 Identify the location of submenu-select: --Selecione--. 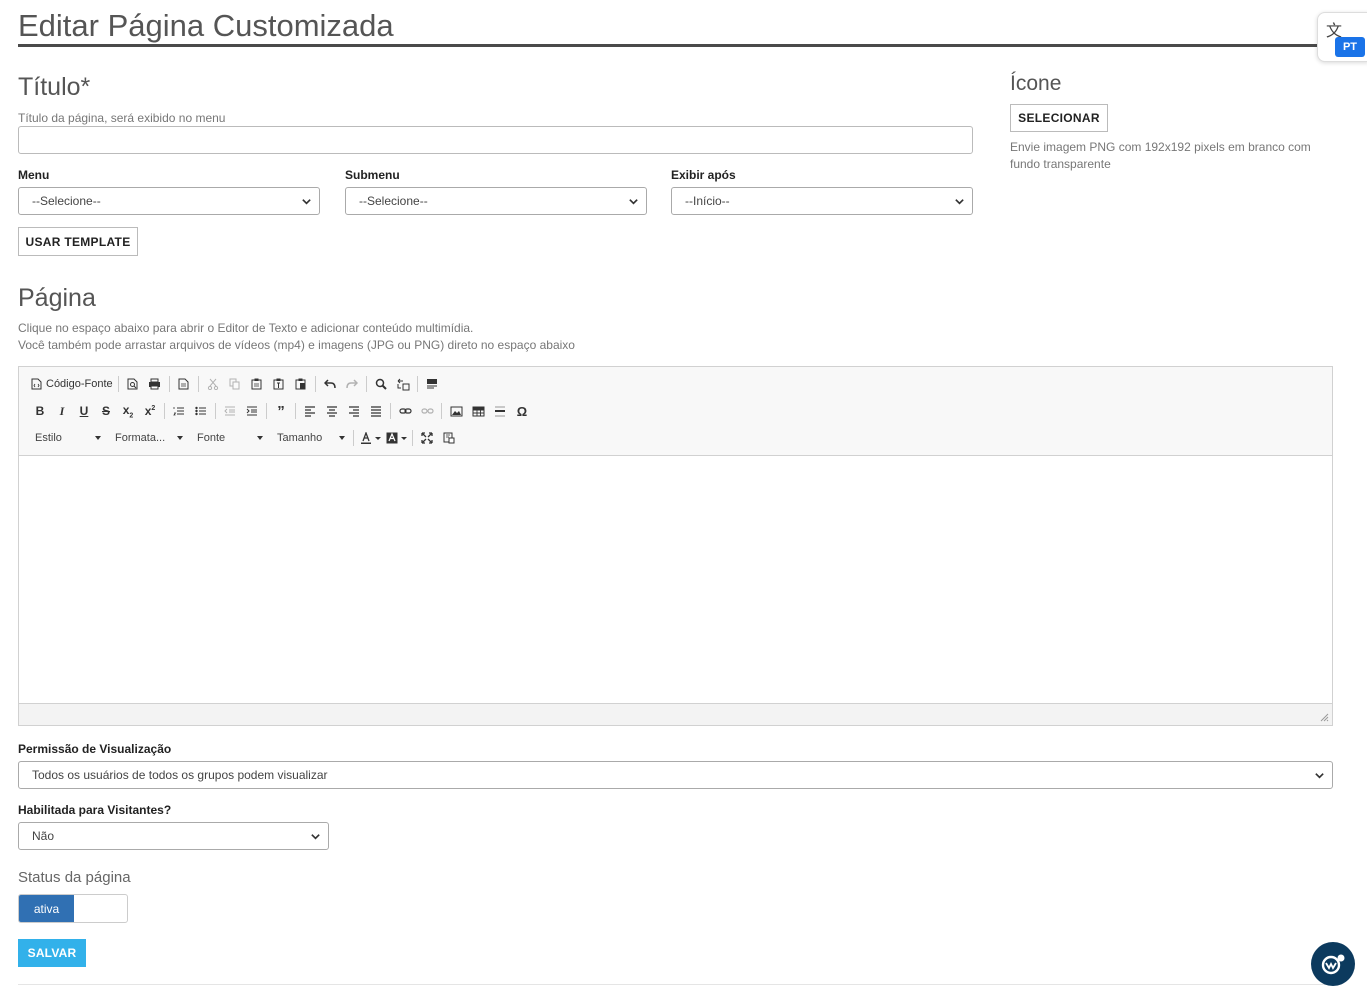
(496, 201).